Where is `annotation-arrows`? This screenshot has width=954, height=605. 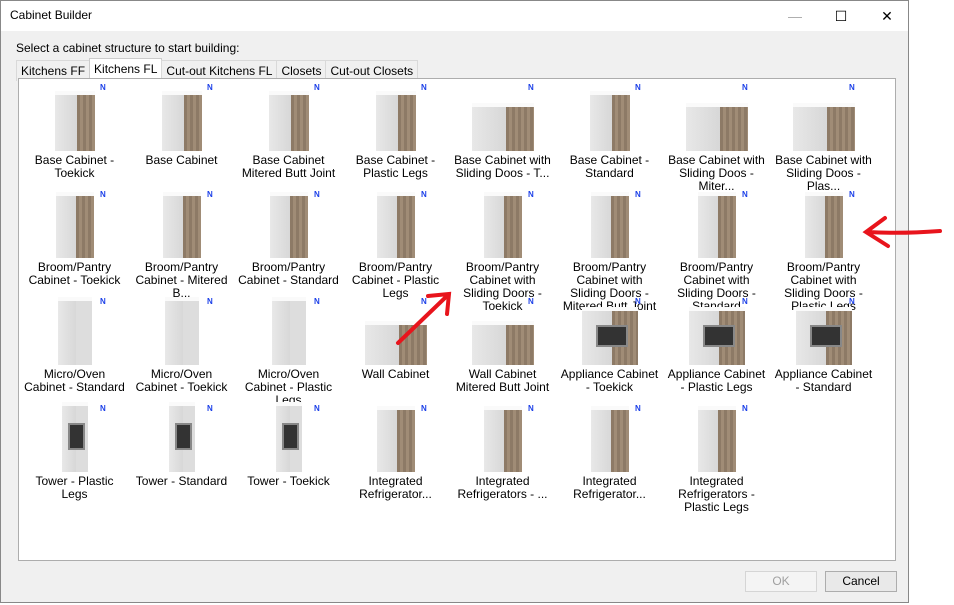
annotation-arrows is located at coordinates (669, 280).